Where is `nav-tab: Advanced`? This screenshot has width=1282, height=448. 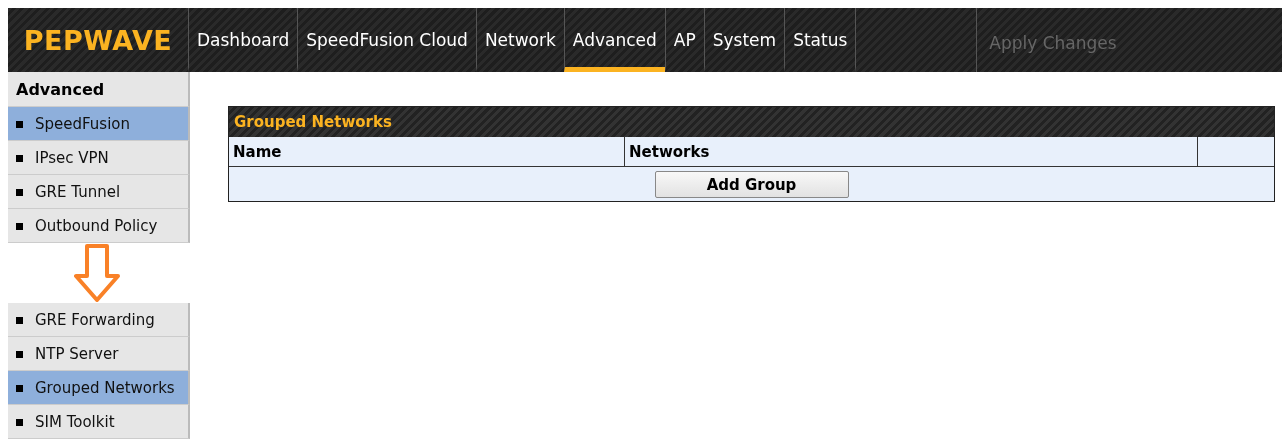
nav-tab: Advanced is located at coordinates (614, 40).